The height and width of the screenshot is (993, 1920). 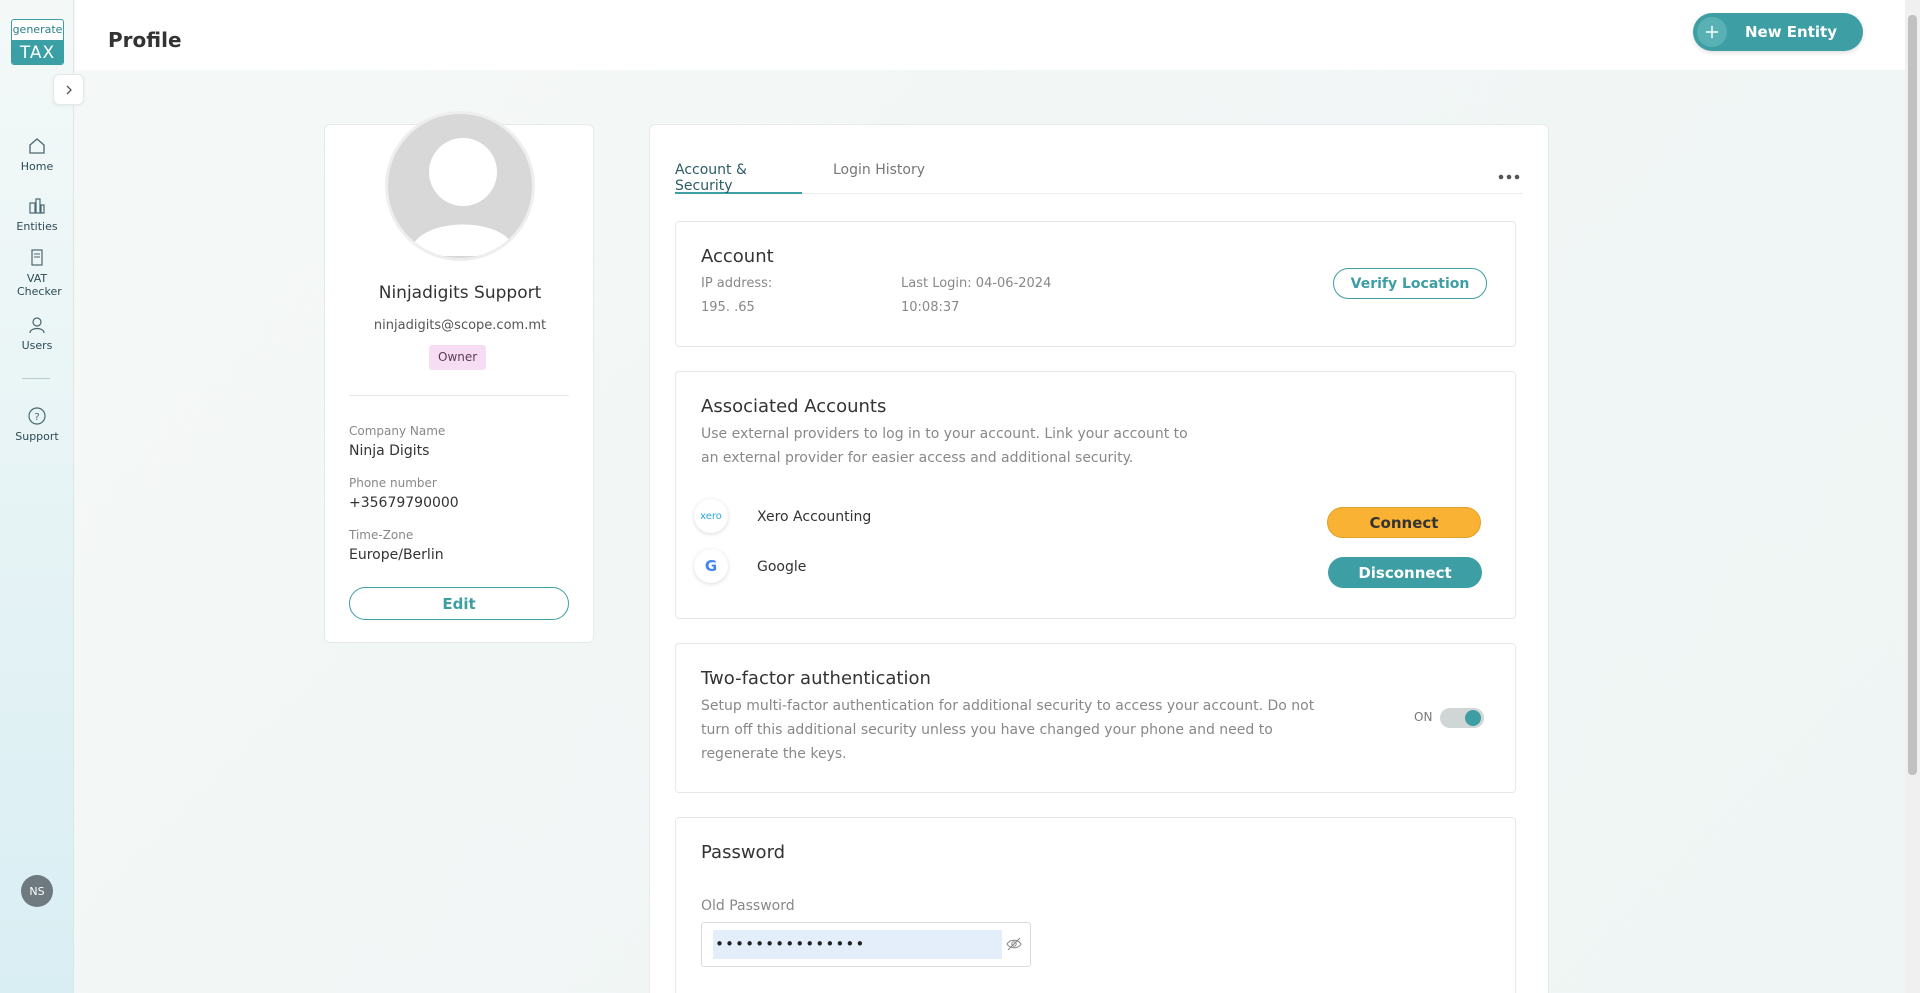 What do you see at coordinates (737, 283) in the screenshot?
I see `ip-label: IP address:` at bounding box center [737, 283].